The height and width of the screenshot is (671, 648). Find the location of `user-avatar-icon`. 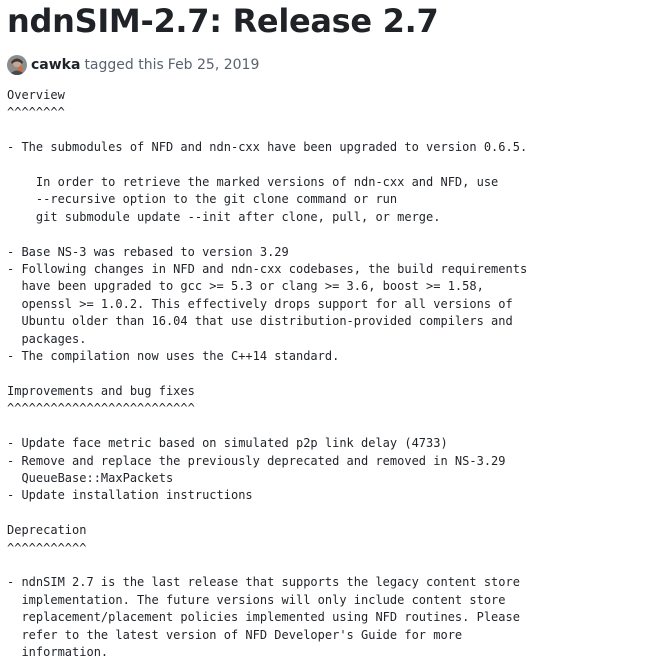

user-avatar-icon is located at coordinates (17, 65).